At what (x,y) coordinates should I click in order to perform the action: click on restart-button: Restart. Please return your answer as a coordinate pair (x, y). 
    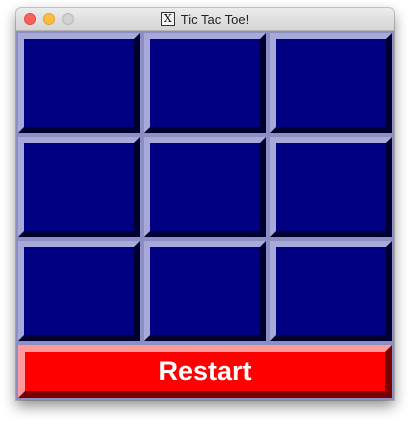
    Looking at the image, I should click on (205, 371).